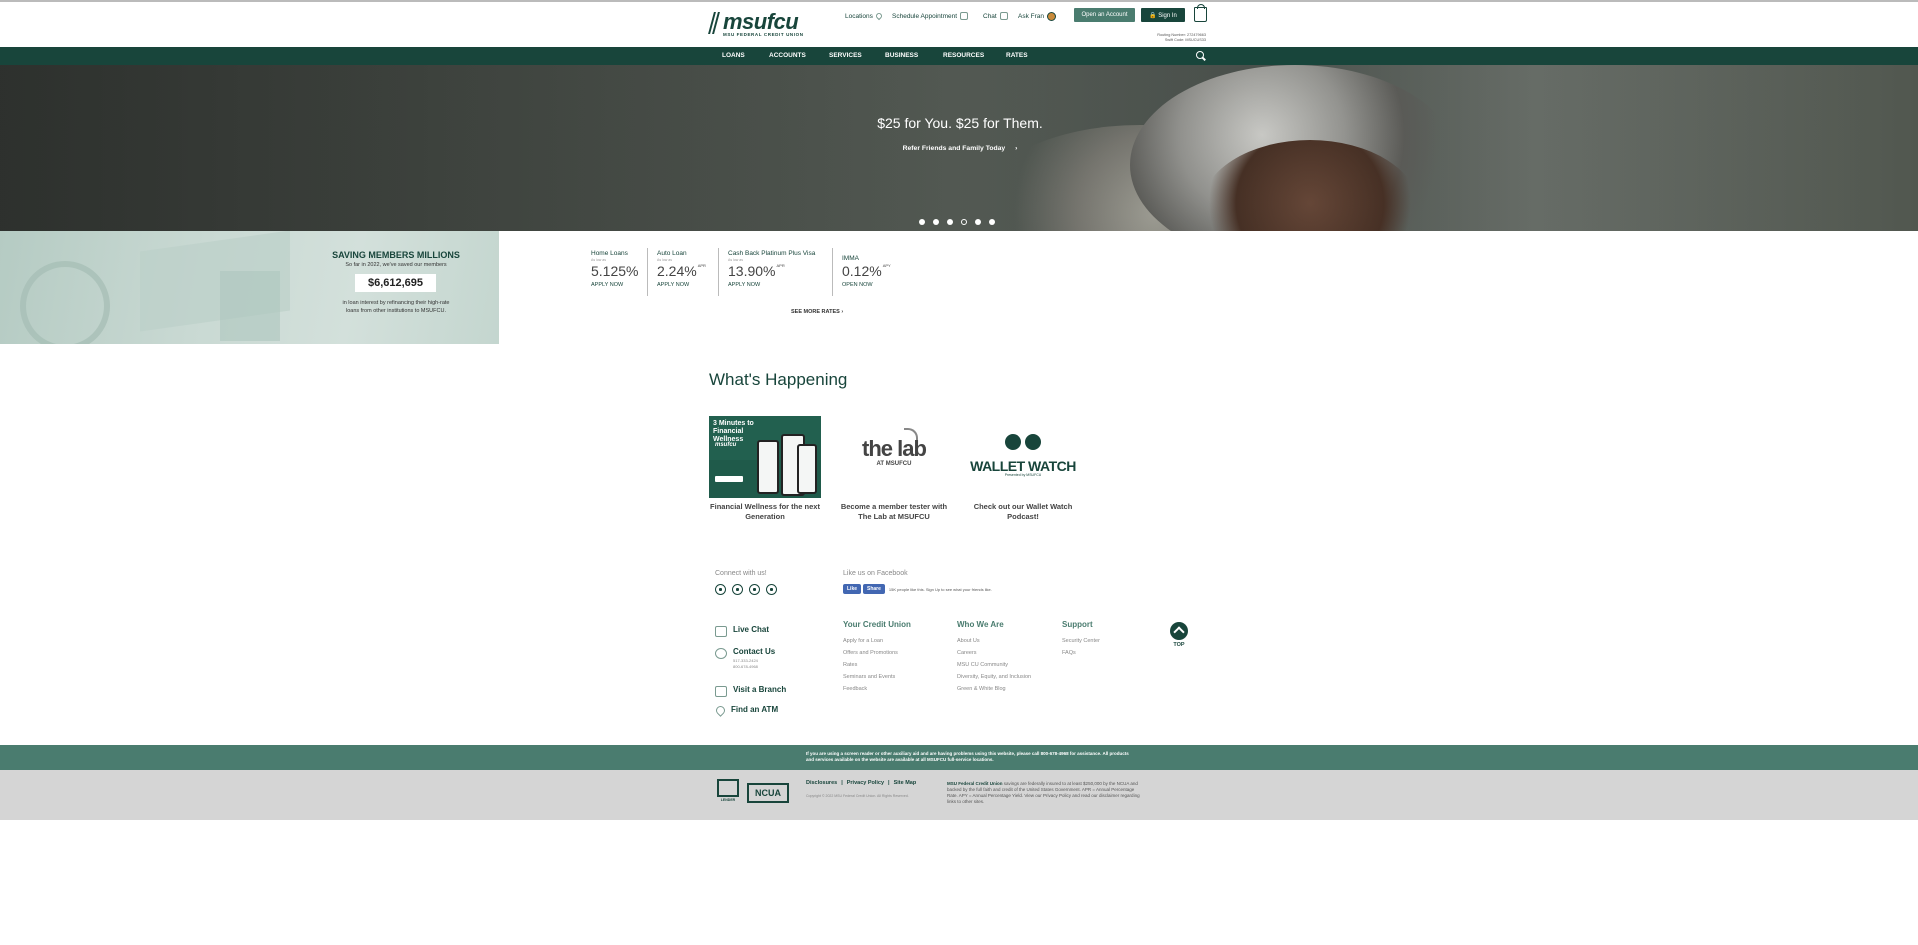  What do you see at coordinates (821, 783) in the screenshot?
I see `disclosures-link: Disclosures` at bounding box center [821, 783].